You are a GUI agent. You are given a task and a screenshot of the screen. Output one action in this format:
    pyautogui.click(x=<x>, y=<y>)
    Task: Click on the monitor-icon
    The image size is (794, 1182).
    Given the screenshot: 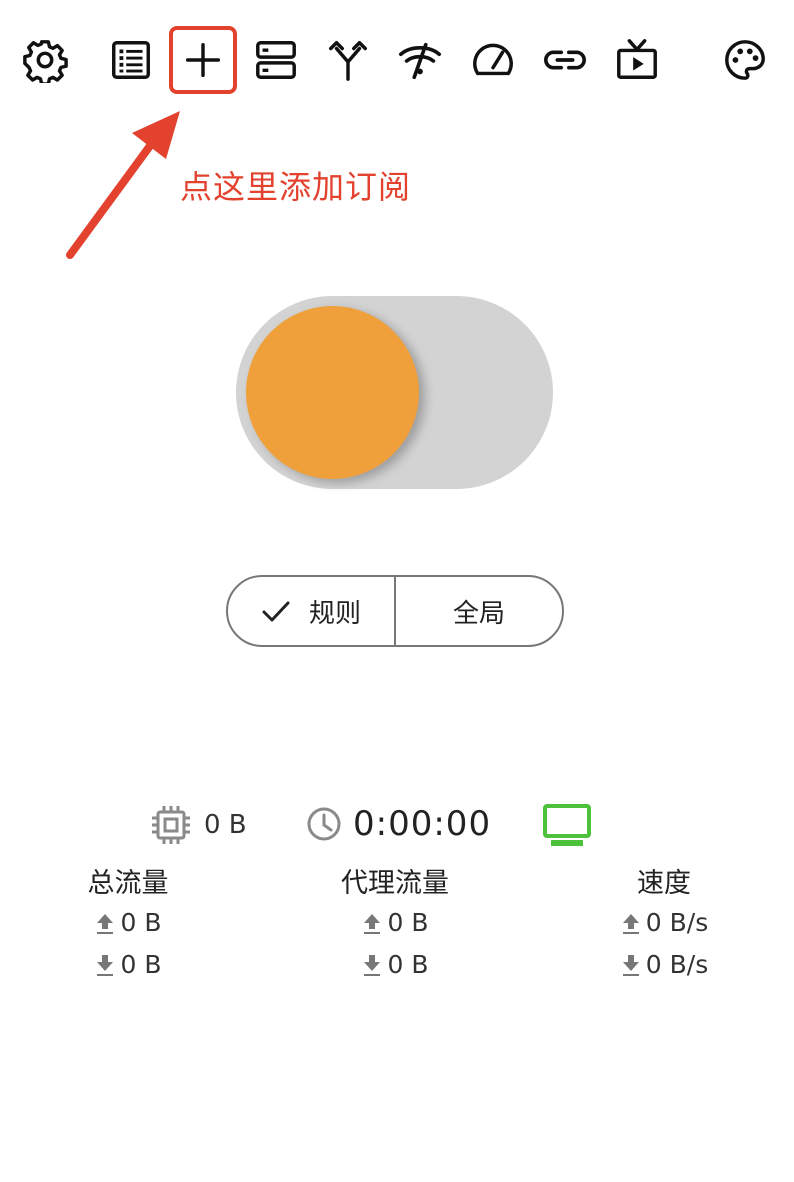 What is the action you would take?
    pyautogui.click(x=567, y=825)
    